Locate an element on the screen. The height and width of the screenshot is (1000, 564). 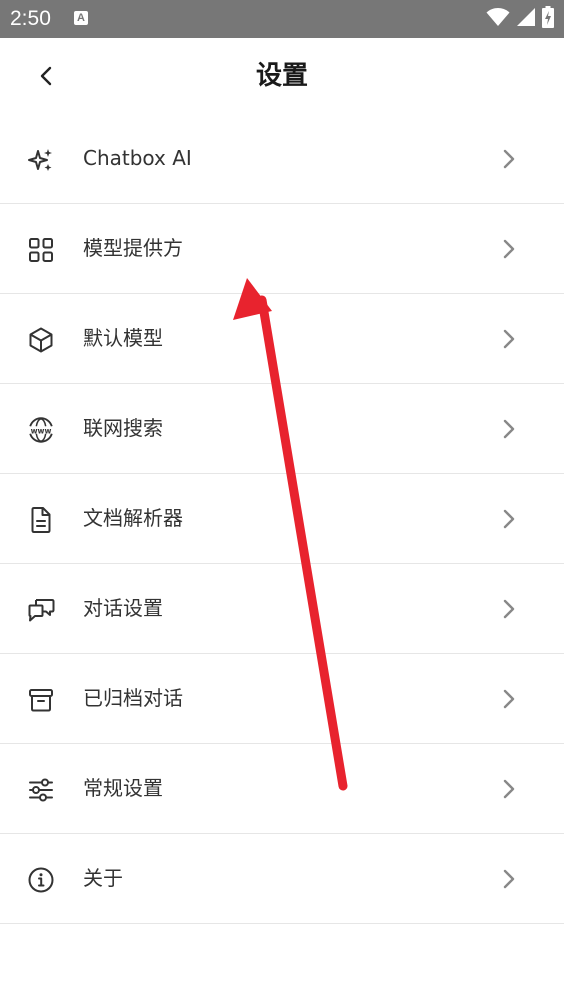
menu-item-label: 默认模型 is located at coordinates (123, 338).